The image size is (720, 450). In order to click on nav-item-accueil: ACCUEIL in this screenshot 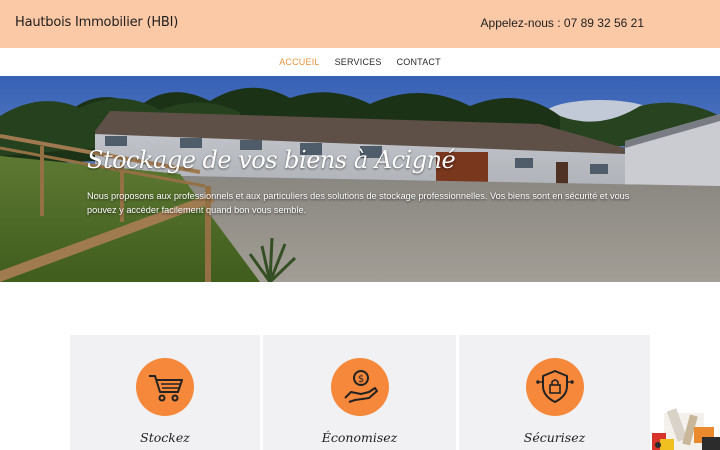, I will do `click(299, 62)`.